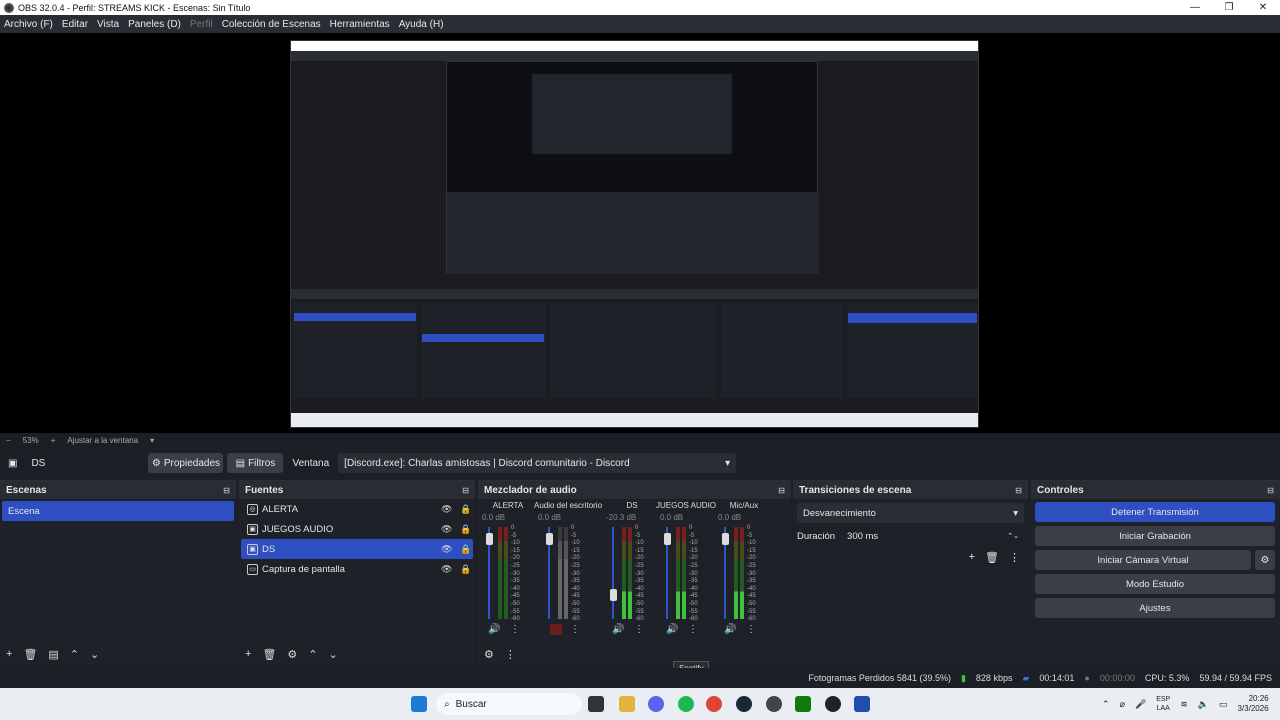 The height and width of the screenshot is (720, 1280). Describe the element at coordinates (9, 7) in the screenshot. I see `obs-logo-icon` at that location.